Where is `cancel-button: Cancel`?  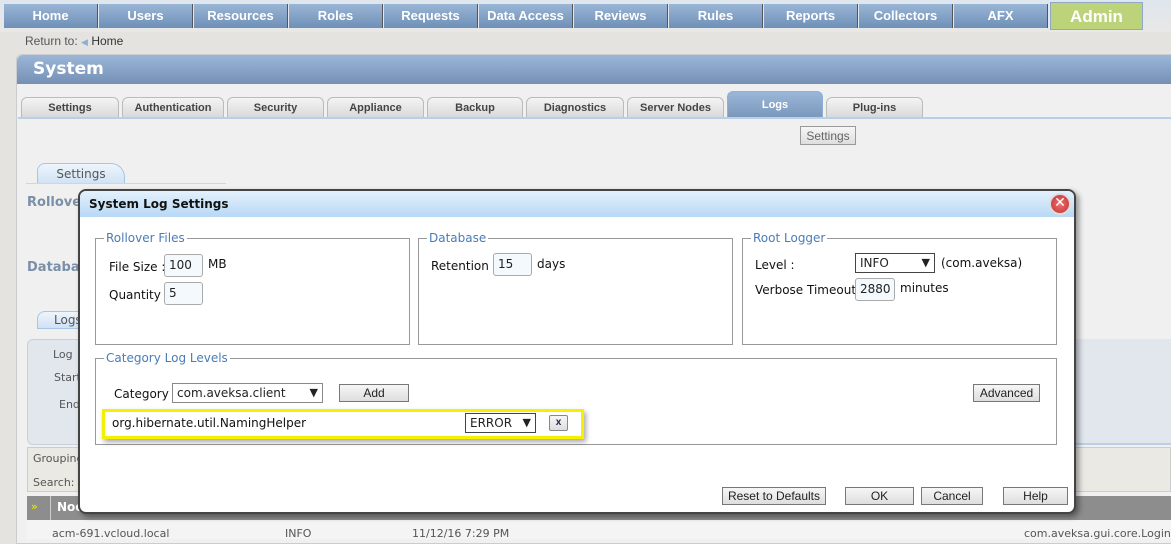 cancel-button: Cancel is located at coordinates (952, 496).